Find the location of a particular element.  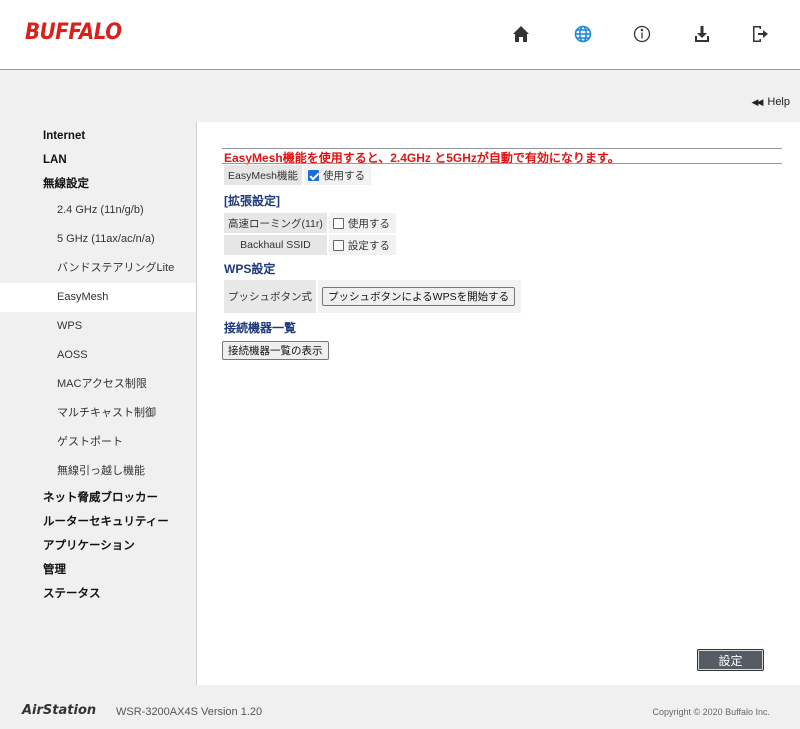

sidebar-item-label: マルチキャスト制御 is located at coordinates (106, 413).